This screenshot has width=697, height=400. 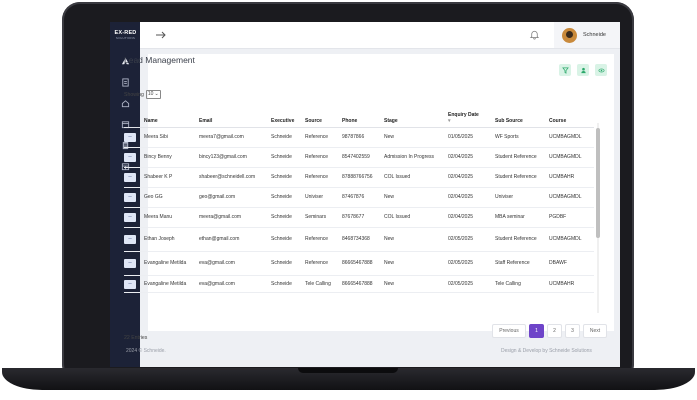 What do you see at coordinates (323, 217) in the screenshot?
I see `cell-source: Seminars` at bounding box center [323, 217].